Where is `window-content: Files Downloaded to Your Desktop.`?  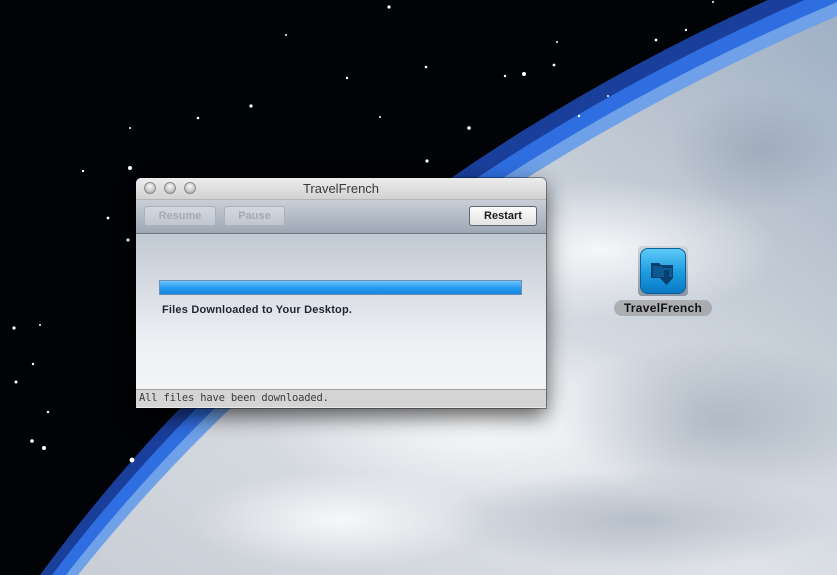 window-content: Files Downloaded to Your Desktop. is located at coordinates (341, 311).